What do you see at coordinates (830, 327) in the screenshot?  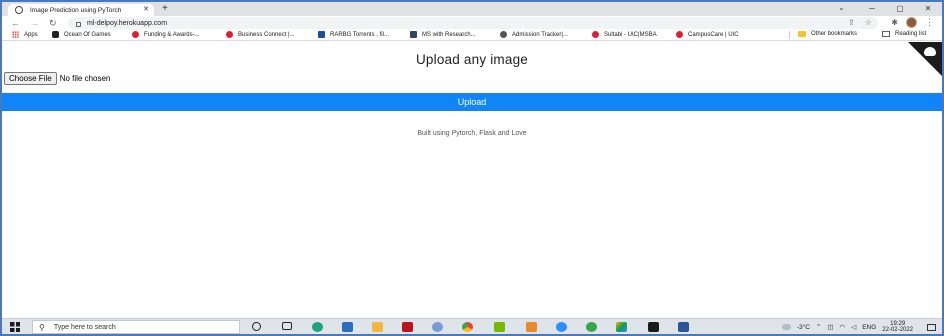 I see `network-icon: ◫` at bounding box center [830, 327].